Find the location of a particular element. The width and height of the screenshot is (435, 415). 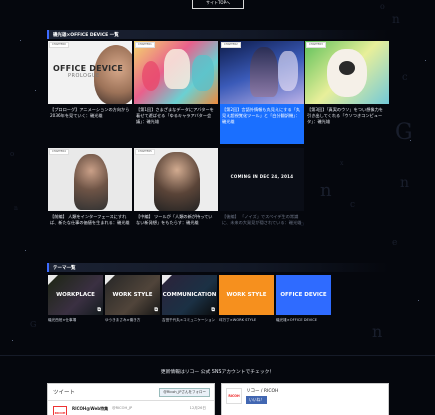

theme-card-office-device: OFFICE DEVICE 磯光雄×OFFICE DEVICE is located at coordinates (303, 299).